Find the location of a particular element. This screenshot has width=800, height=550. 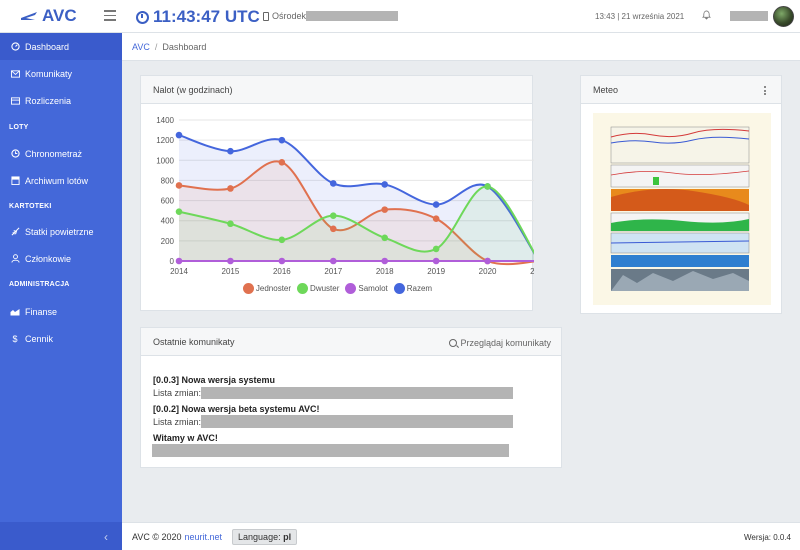

credit-card-icon is located at coordinates (15, 101).